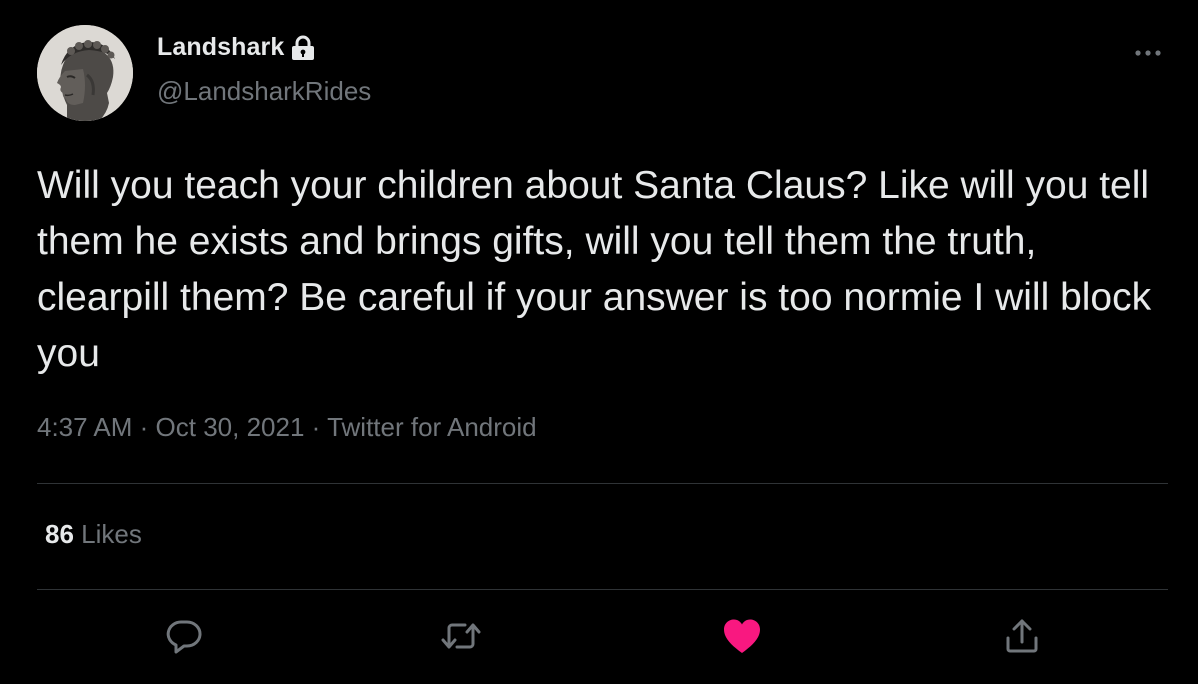 This screenshot has width=1198, height=684. I want to click on heart-icon, so click(742, 636).